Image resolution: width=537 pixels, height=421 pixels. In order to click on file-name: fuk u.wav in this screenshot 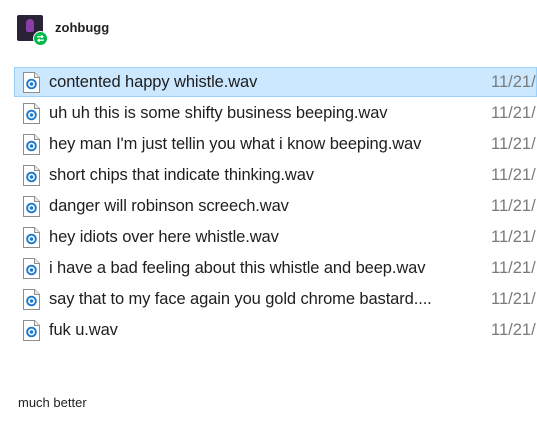, I will do `click(83, 329)`.